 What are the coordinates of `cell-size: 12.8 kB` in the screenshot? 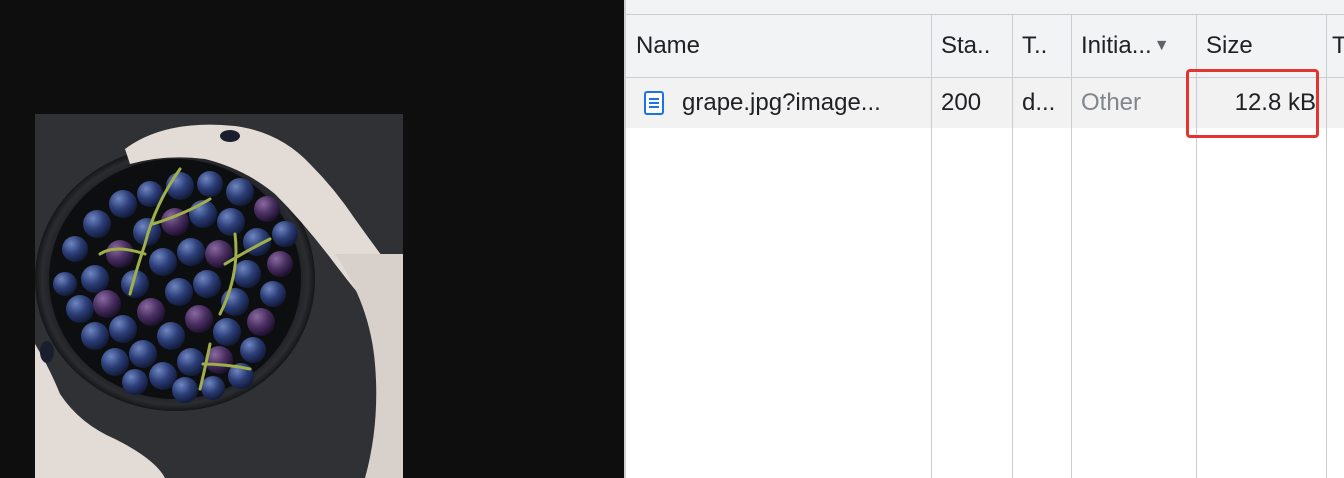 It's located at (1261, 103).